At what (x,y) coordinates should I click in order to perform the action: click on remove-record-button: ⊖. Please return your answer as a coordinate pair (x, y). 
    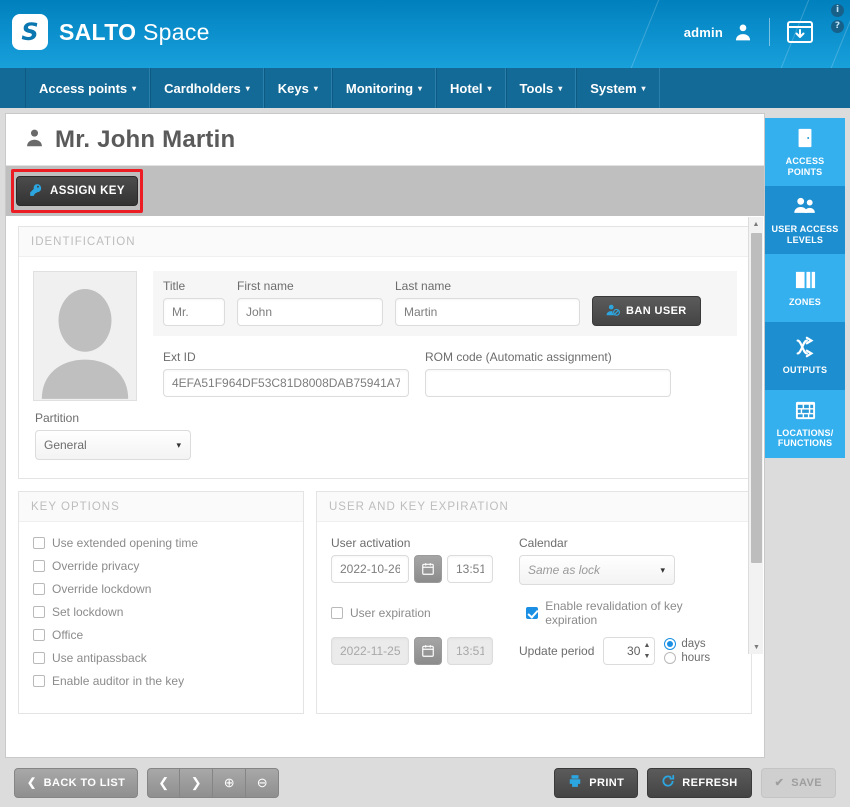
    Looking at the image, I should click on (263, 782).